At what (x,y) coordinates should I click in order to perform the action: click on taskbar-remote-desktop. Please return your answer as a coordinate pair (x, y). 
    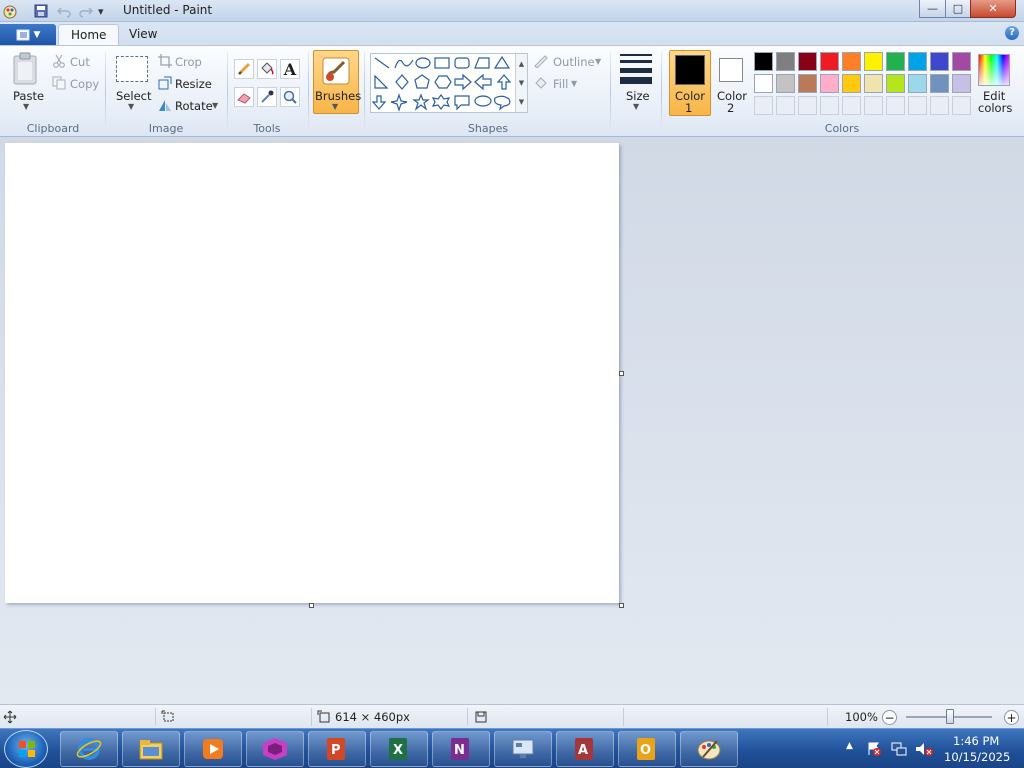
    Looking at the image, I should click on (523, 749).